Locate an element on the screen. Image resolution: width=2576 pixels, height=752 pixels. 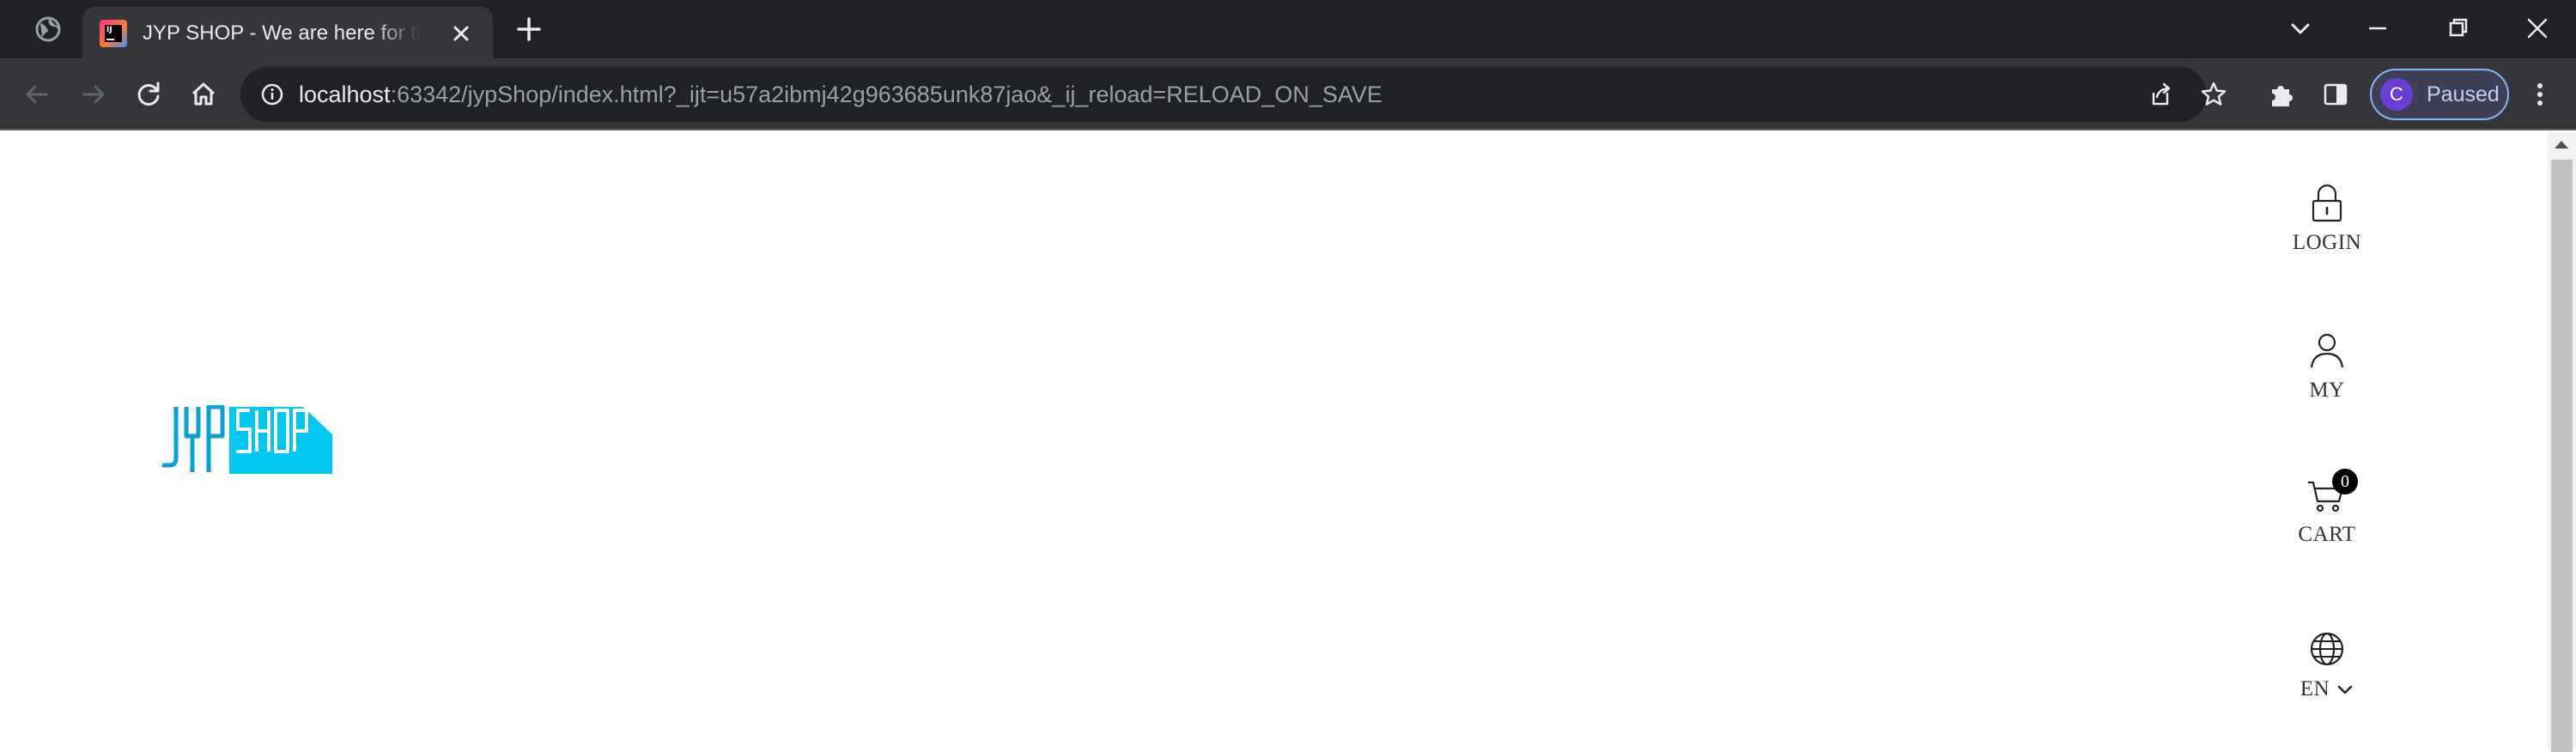
my-label: MY is located at coordinates (2327, 390).